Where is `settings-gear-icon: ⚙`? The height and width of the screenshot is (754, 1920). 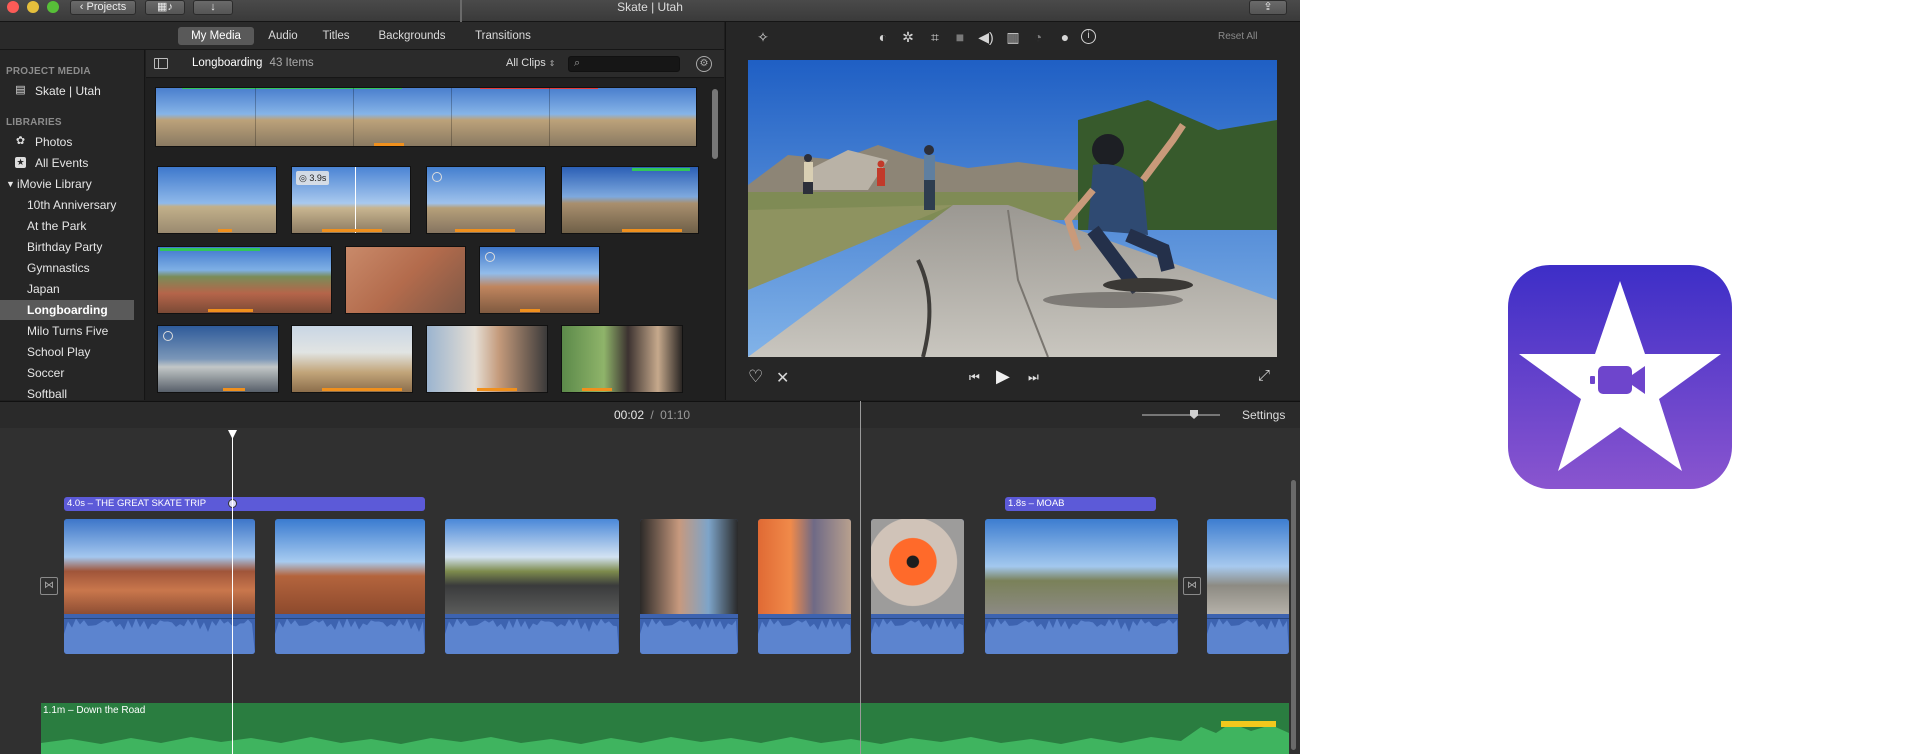
settings-gear-icon: ⚙ is located at coordinates (704, 64).